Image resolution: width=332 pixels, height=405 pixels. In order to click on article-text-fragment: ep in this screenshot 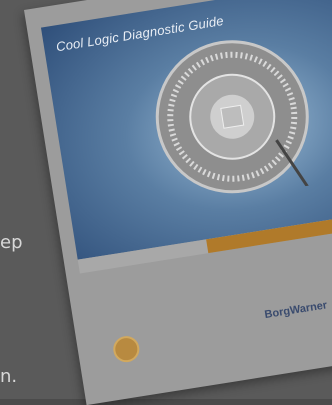, I will do `click(11, 242)`.